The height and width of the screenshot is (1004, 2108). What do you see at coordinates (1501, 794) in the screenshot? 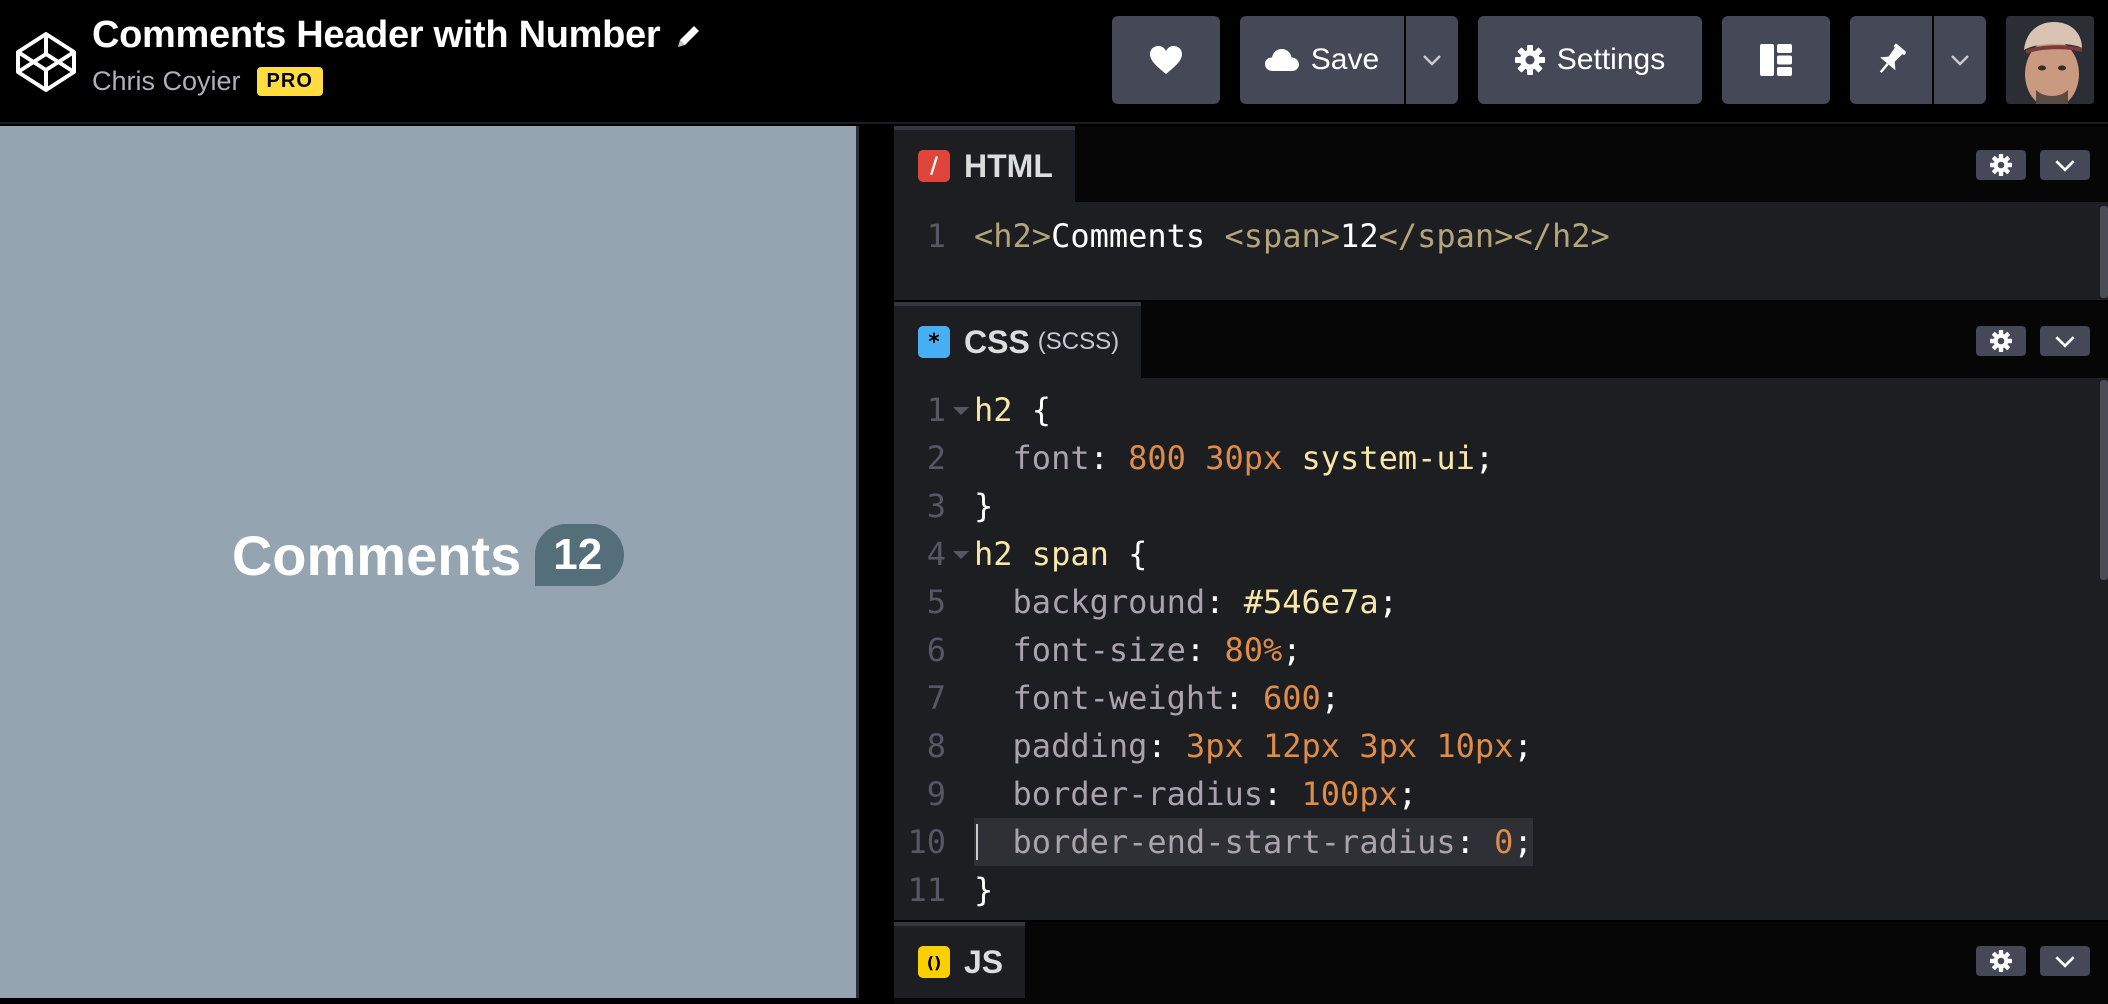
I see `css-code-line: 9 border-radius: 100px;` at bounding box center [1501, 794].